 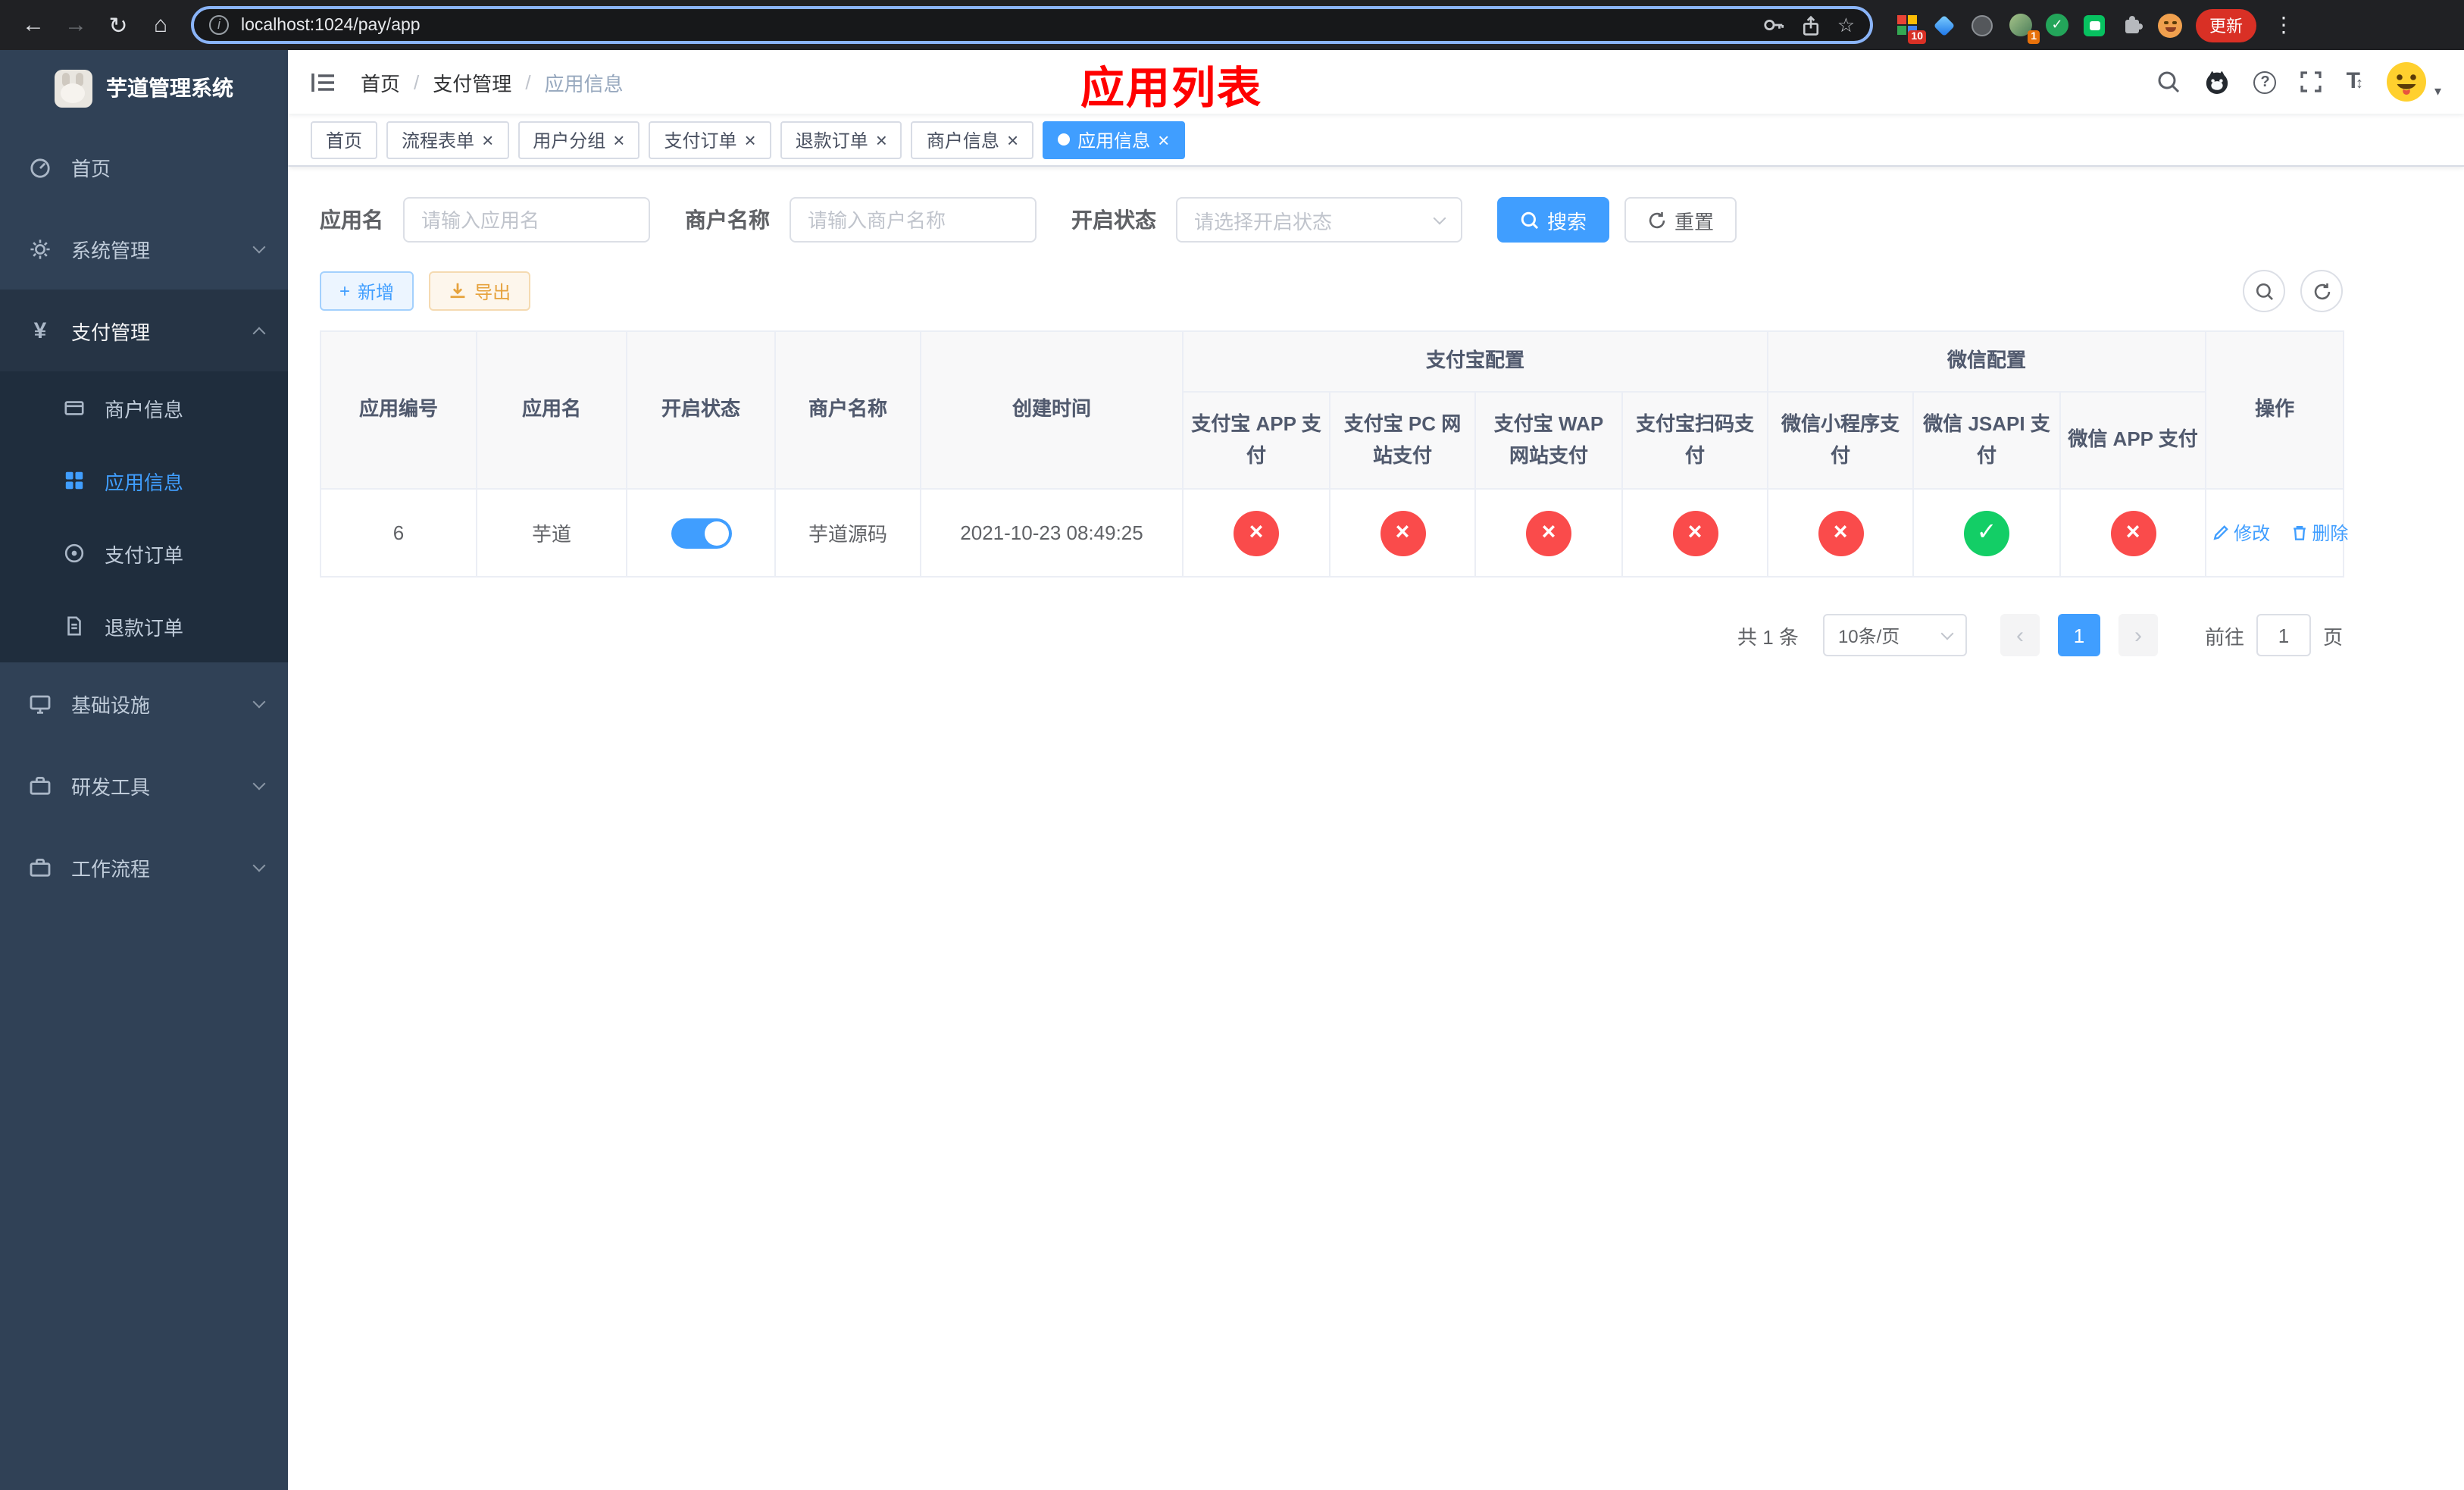 What do you see at coordinates (2020, 635) in the screenshot?
I see `prev-page-button: ‹` at bounding box center [2020, 635].